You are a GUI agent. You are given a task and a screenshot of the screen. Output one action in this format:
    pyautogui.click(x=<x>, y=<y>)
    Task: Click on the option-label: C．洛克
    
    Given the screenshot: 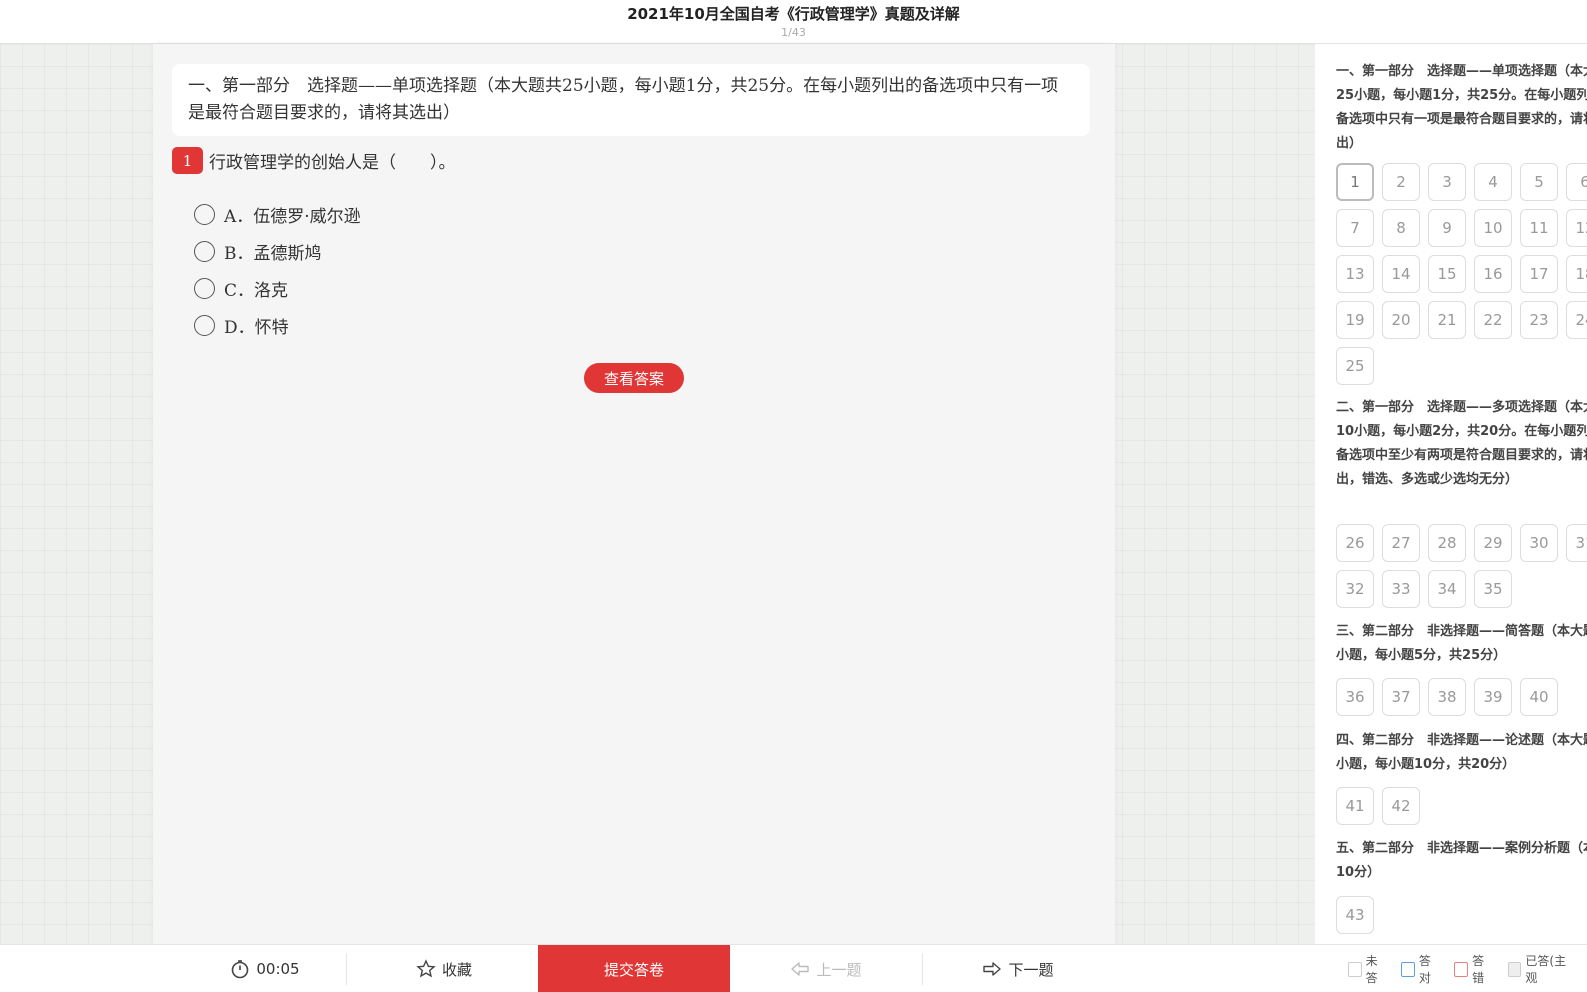 What is the action you would take?
    pyautogui.click(x=256, y=291)
    